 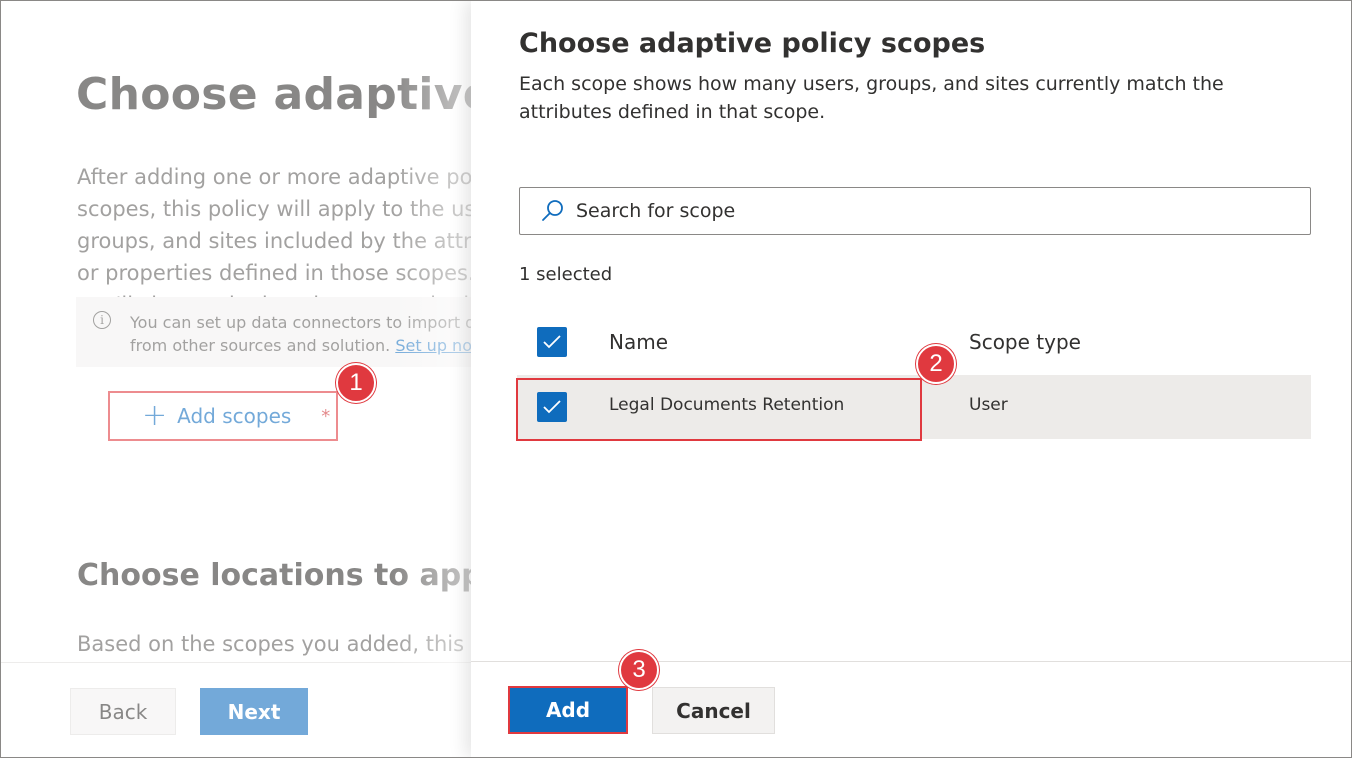 I want to click on back-button: Back, so click(x=123, y=711).